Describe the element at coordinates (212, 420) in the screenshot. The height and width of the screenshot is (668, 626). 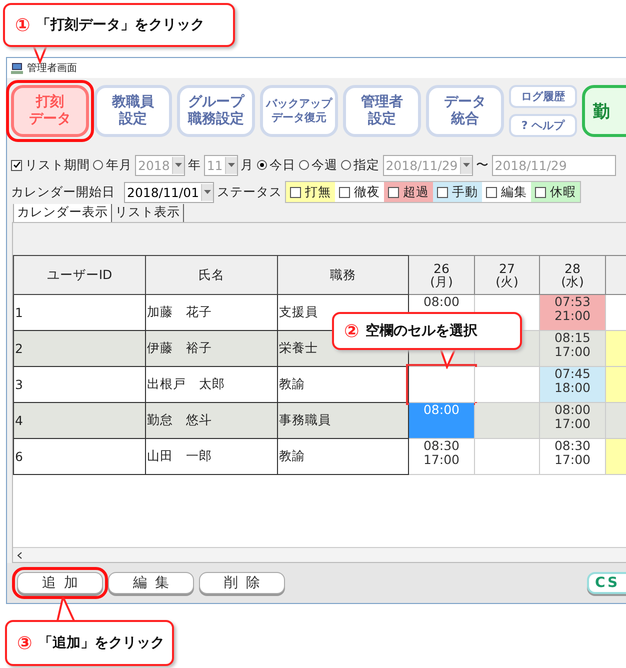
I see `table-cell: 勤怠 悠斗` at that location.